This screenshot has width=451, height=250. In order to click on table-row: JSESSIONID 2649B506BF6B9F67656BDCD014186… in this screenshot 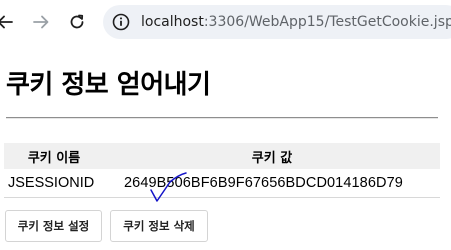, I will do `click(222, 183)`.